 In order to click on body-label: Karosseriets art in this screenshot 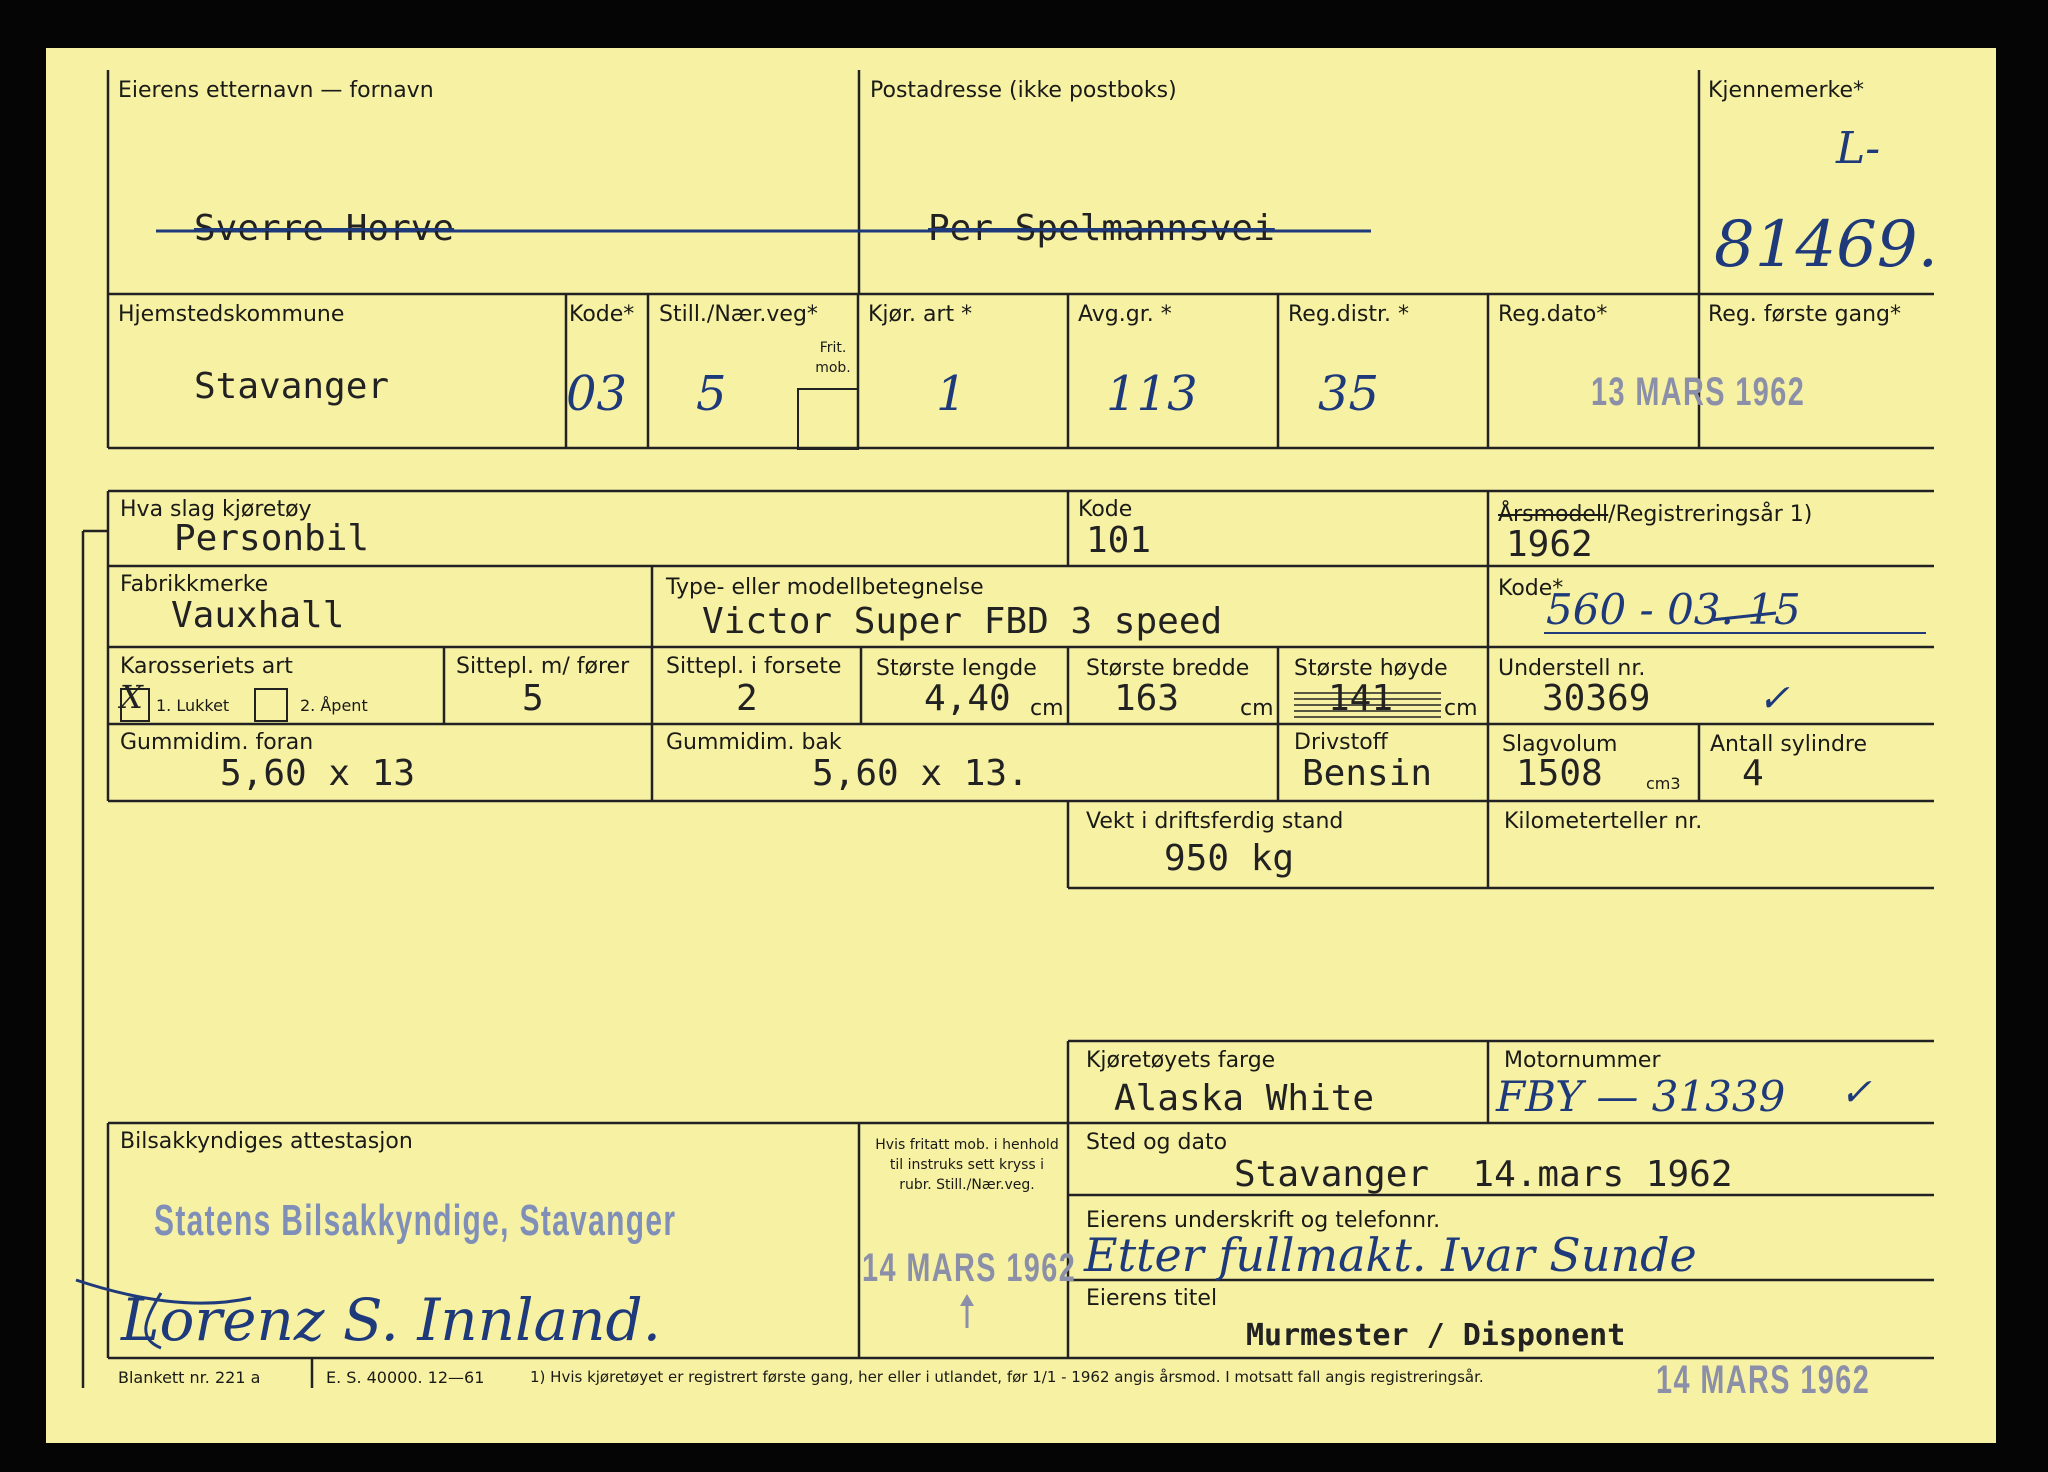, I will do `click(206, 666)`.